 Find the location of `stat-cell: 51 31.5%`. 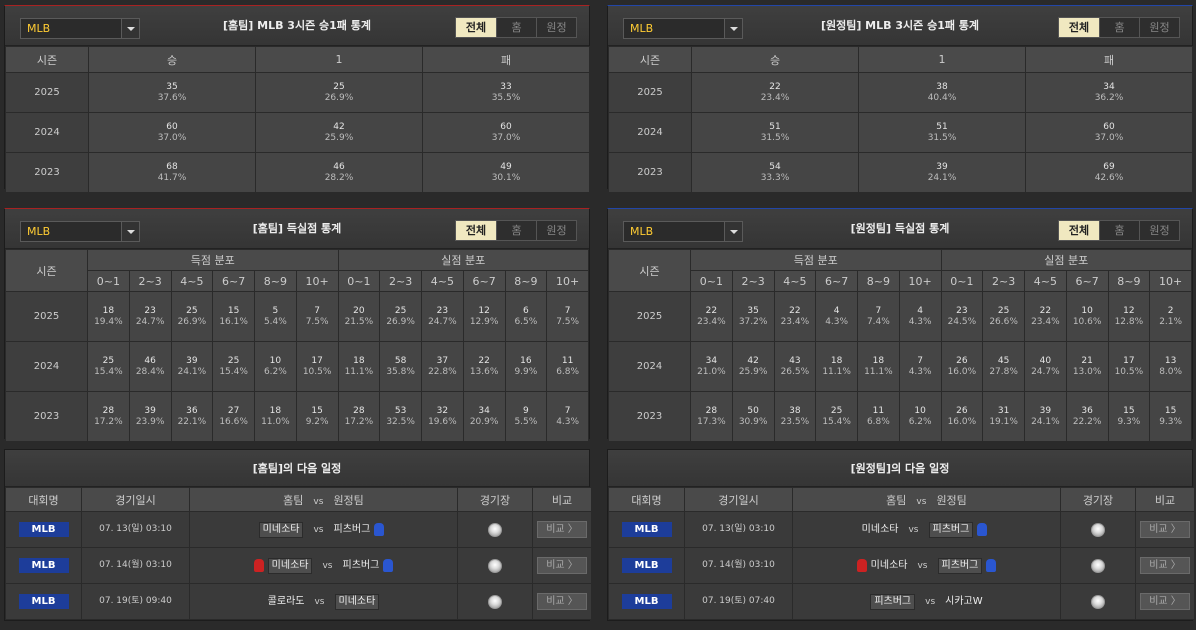

stat-cell: 51 31.5% is located at coordinates (942, 132).